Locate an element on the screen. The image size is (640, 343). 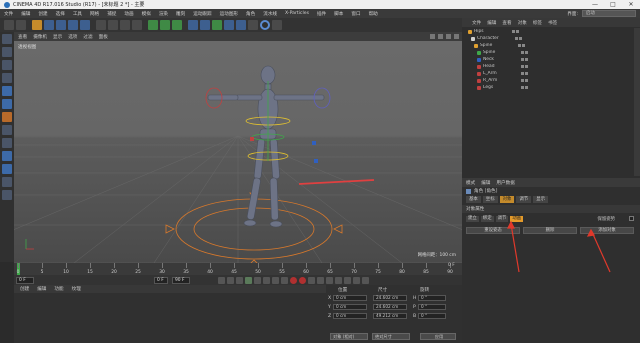
timeline-settings-icon is located at coordinates (365, 280).